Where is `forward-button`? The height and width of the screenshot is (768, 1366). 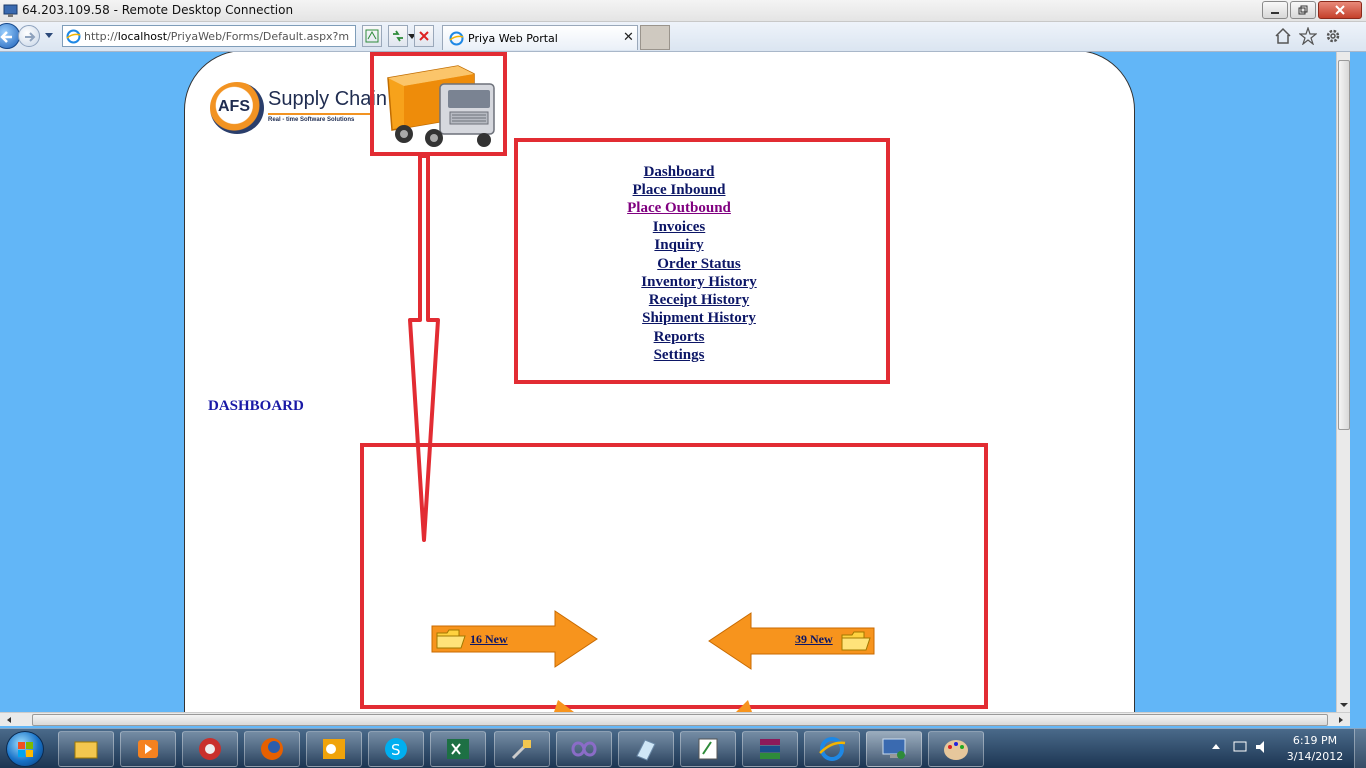
forward-button is located at coordinates (29, 36).